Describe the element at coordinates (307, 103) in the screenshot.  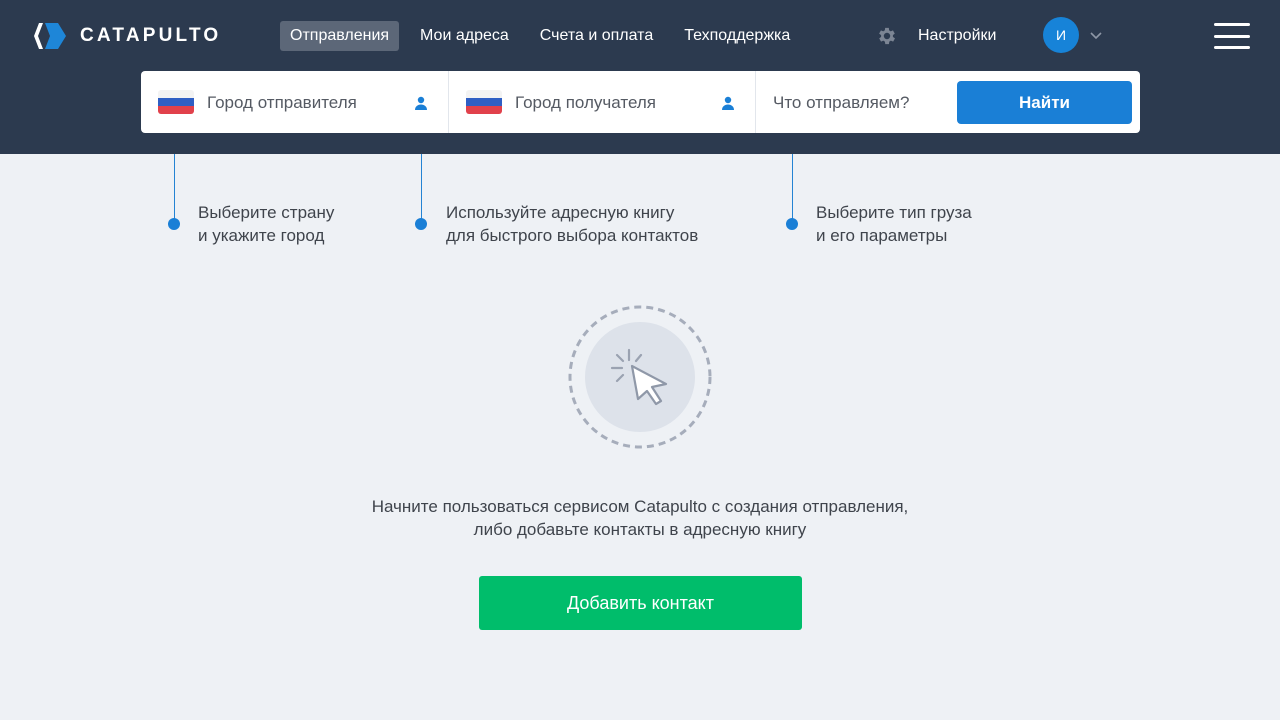
I see `sender-city-input` at that location.